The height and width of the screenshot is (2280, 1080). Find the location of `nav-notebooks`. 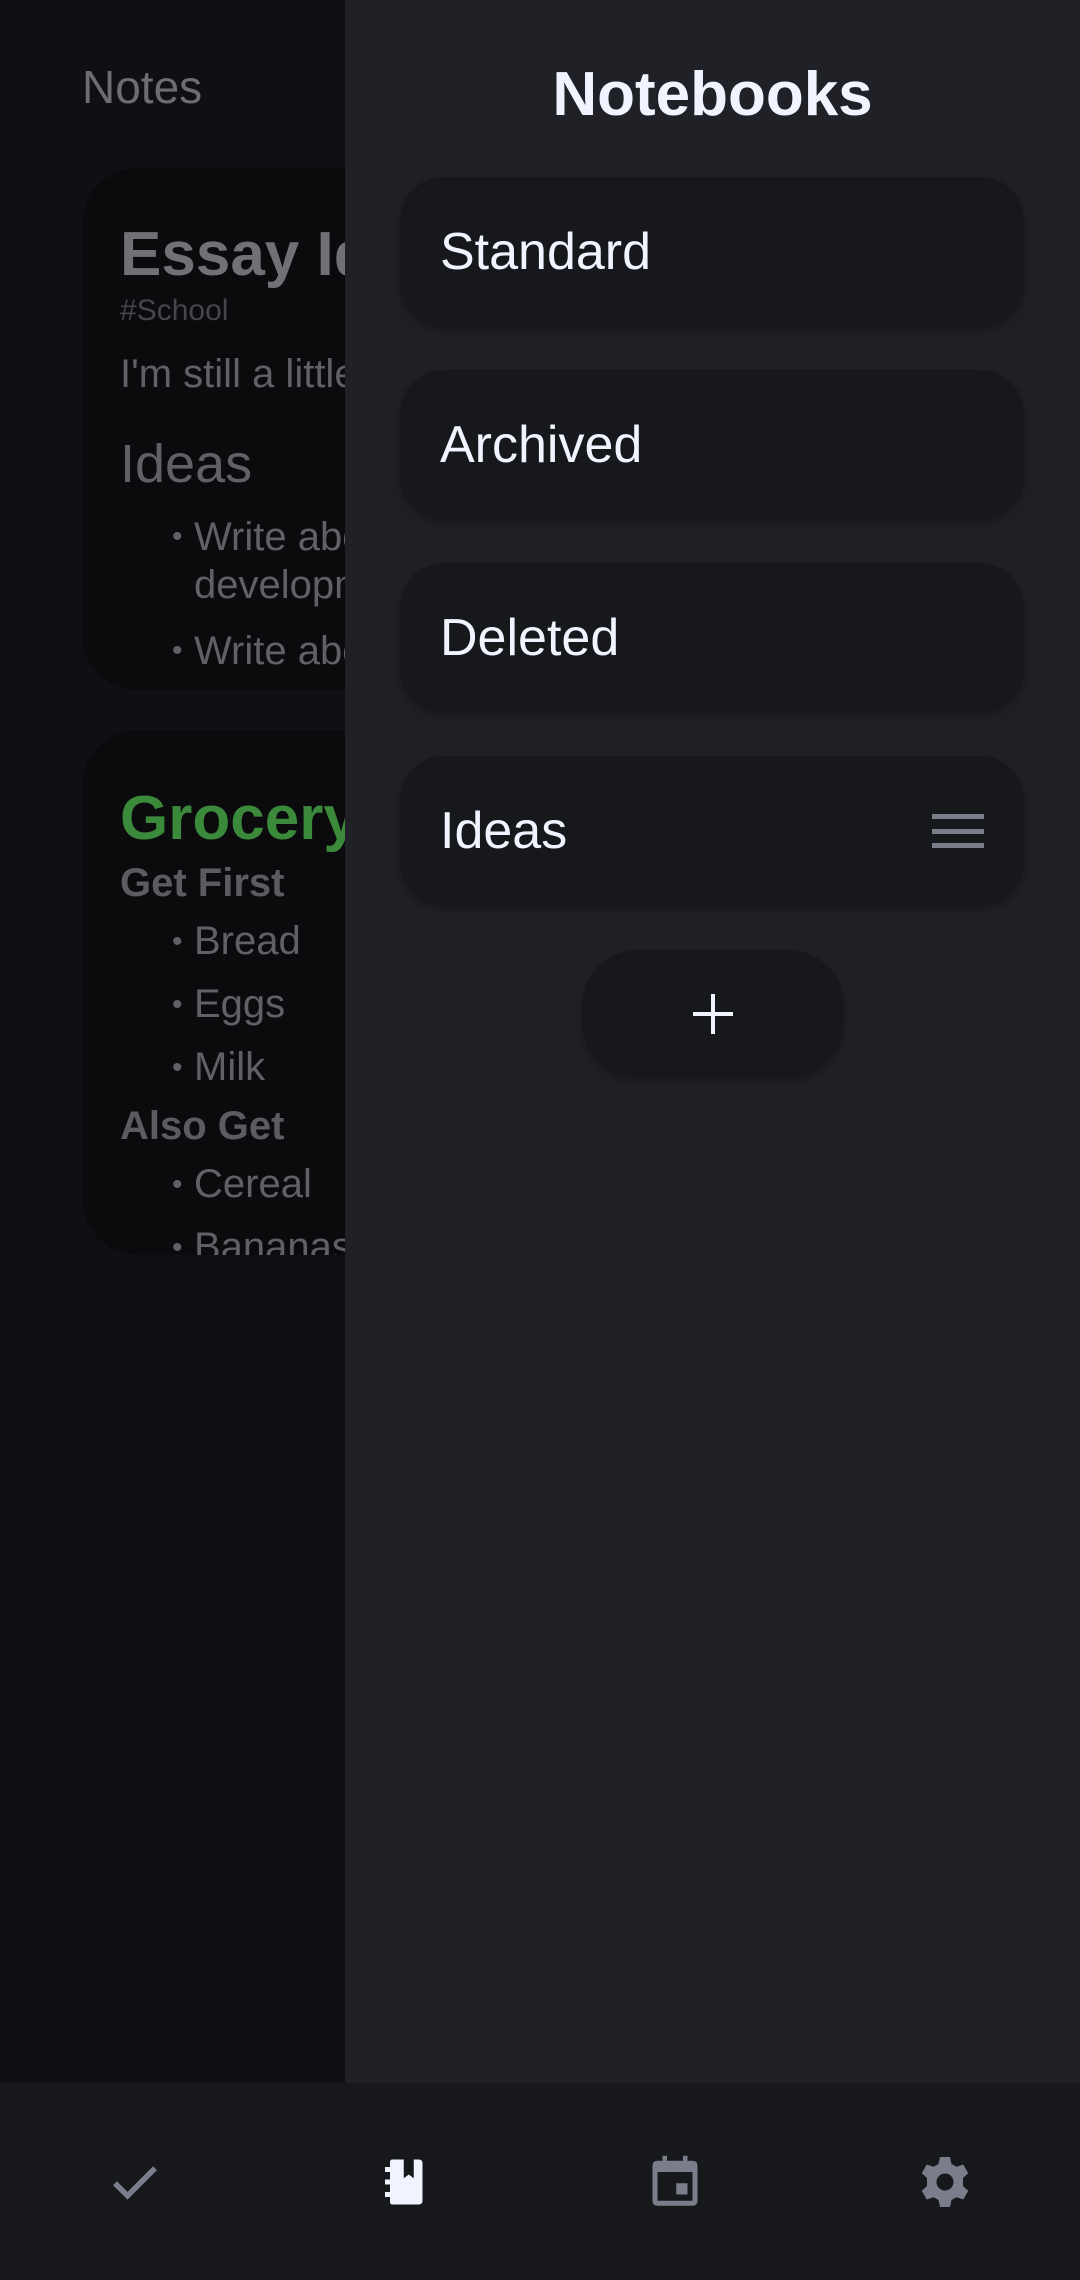

nav-notebooks is located at coordinates (405, 2181).